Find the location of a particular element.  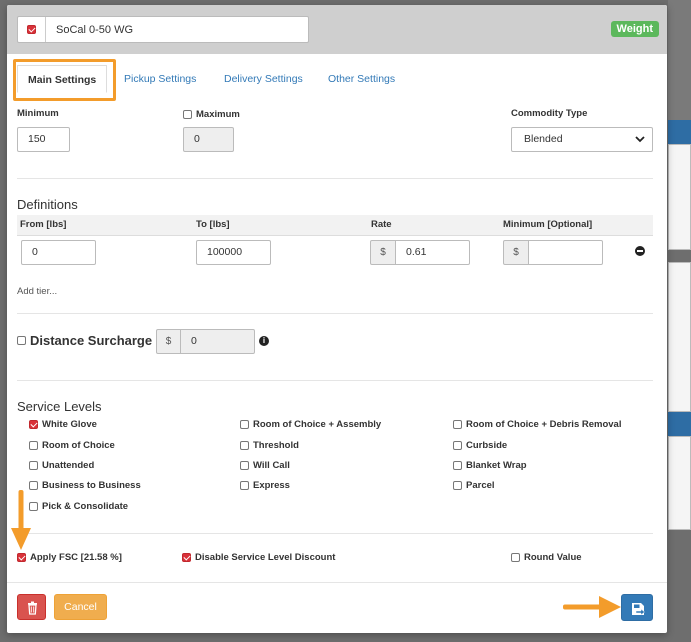

service-level-label: Will Call is located at coordinates (271, 465).